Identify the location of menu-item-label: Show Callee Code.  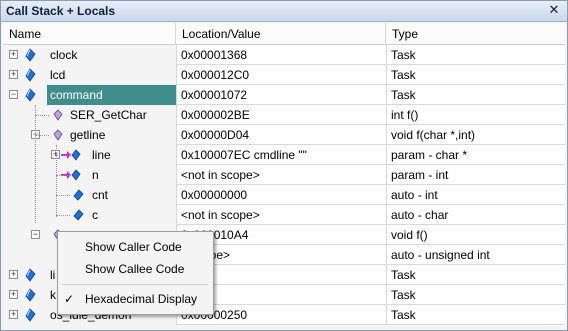
(135, 269).